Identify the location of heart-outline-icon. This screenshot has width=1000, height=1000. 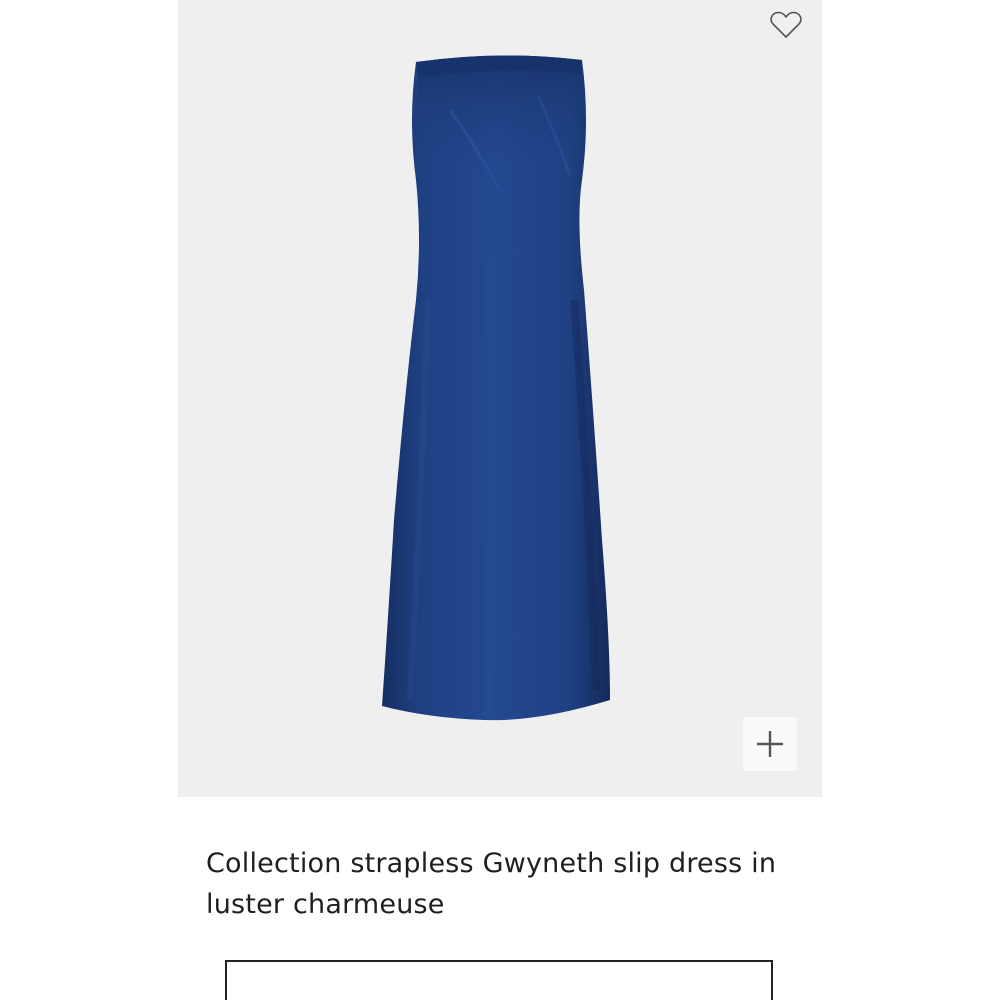
(786, 24).